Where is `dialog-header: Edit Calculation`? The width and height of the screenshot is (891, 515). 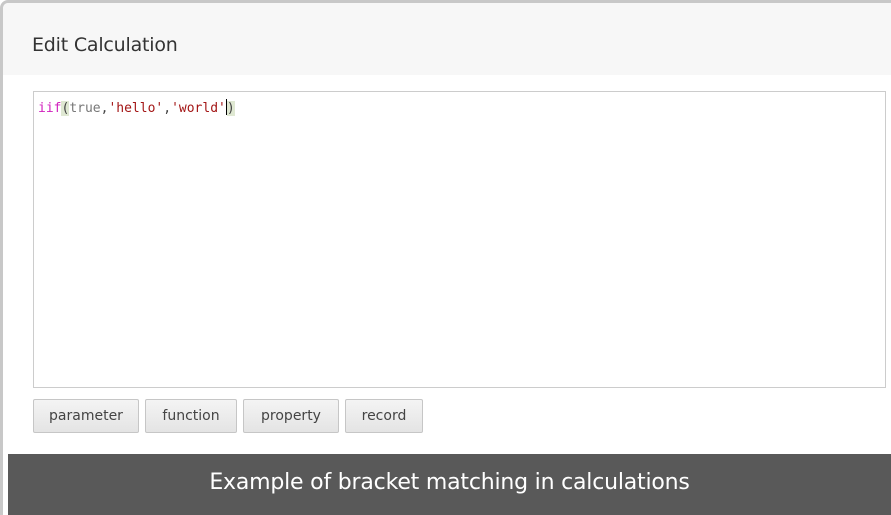
dialog-header: Edit Calculation is located at coordinates (447, 39).